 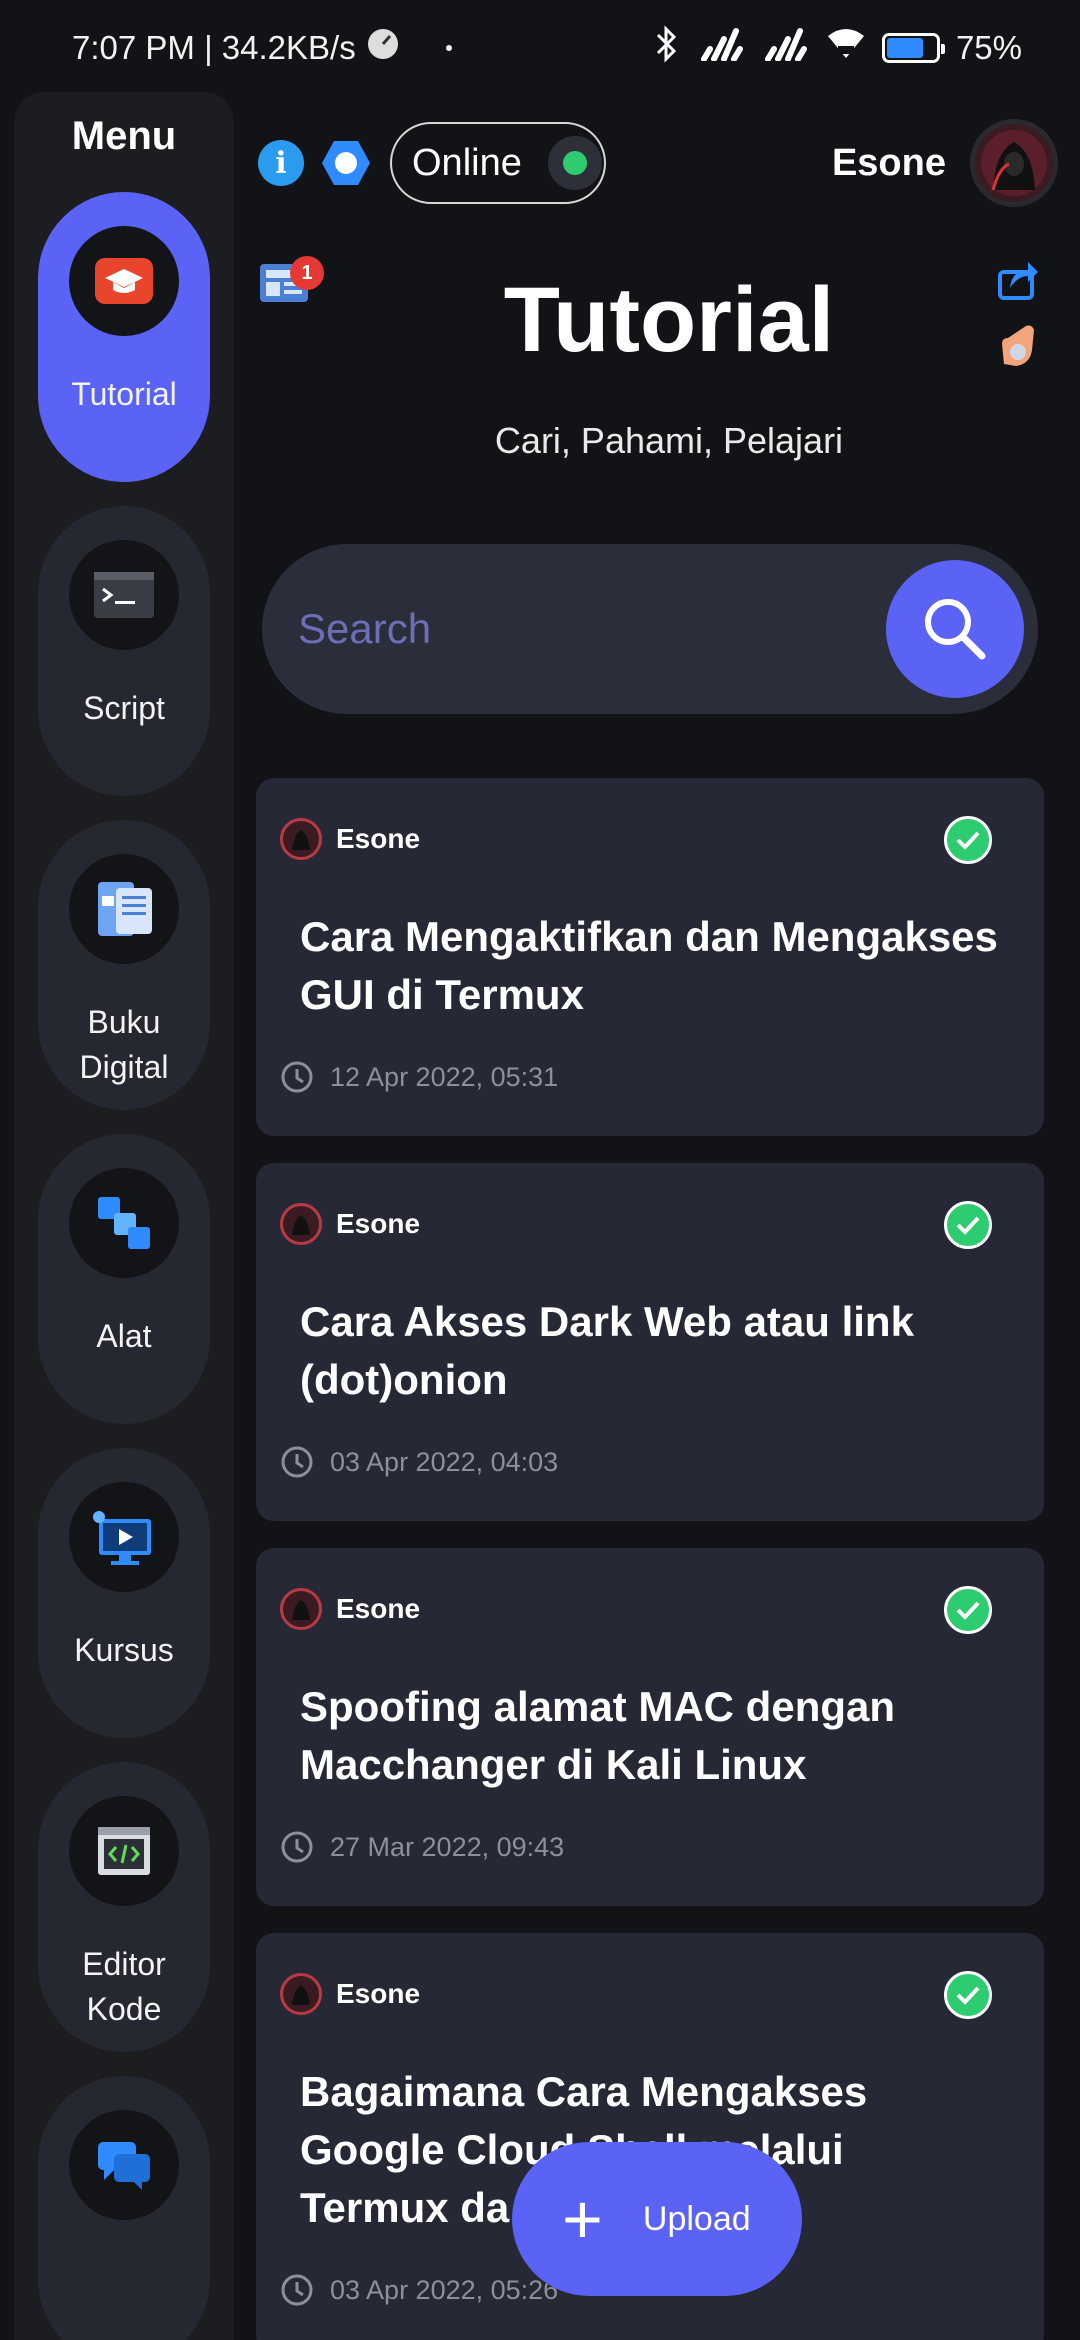 I want to click on hooded-figure-icon, so click(x=1014, y=163).